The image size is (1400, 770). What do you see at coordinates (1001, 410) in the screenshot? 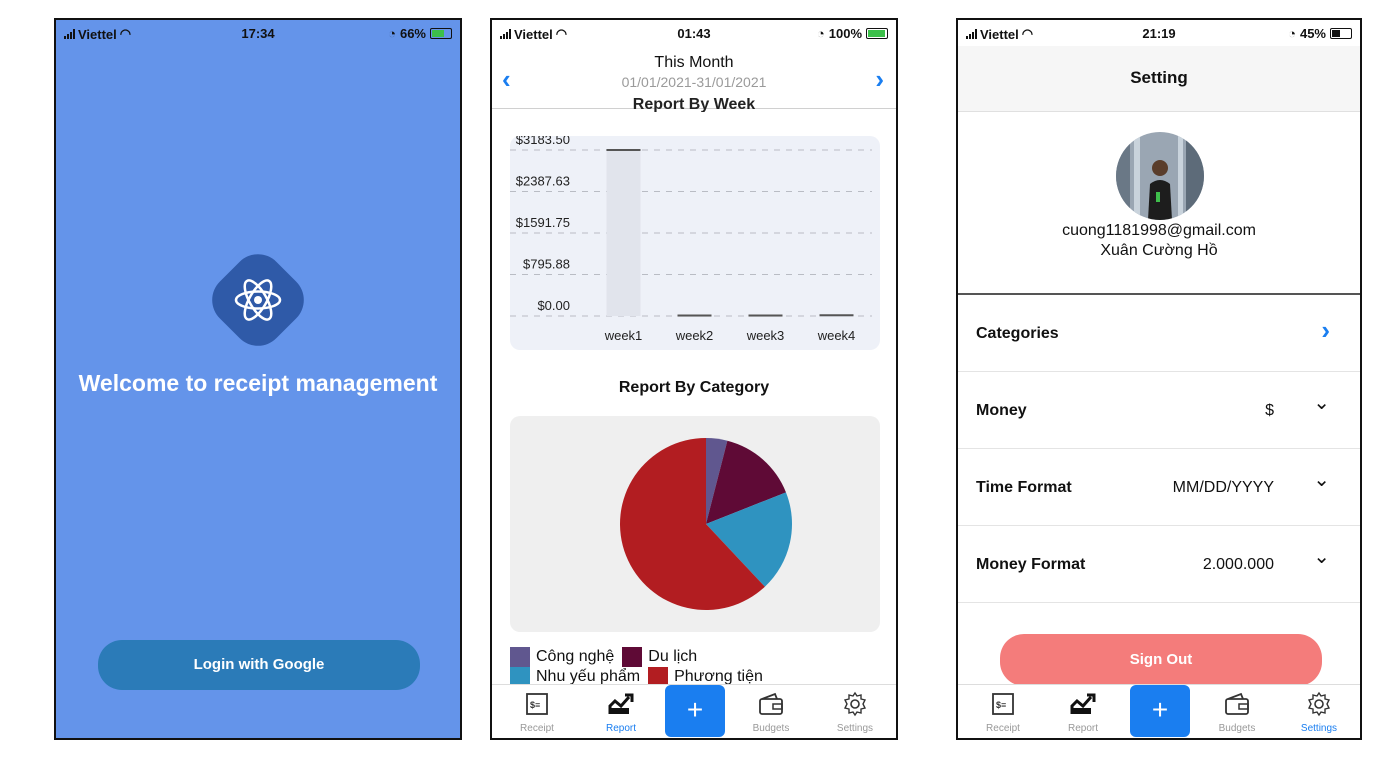
I see `setting-label: Money` at bounding box center [1001, 410].